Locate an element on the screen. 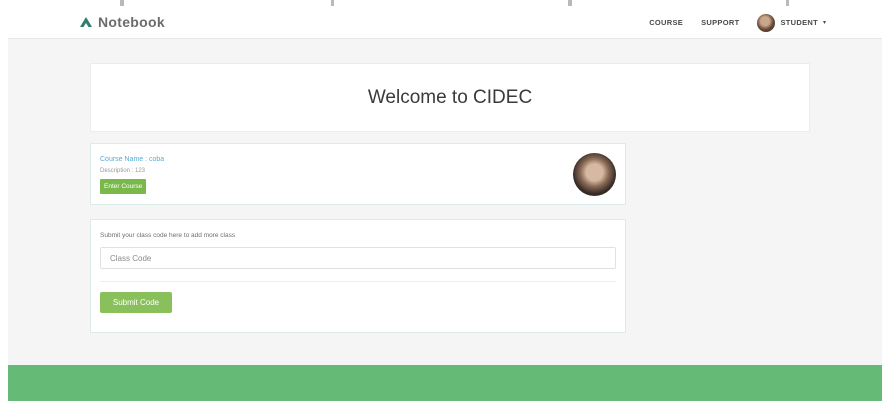 This screenshot has height=401, width=882. nav-item-support: SUPPORT is located at coordinates (720, 22).